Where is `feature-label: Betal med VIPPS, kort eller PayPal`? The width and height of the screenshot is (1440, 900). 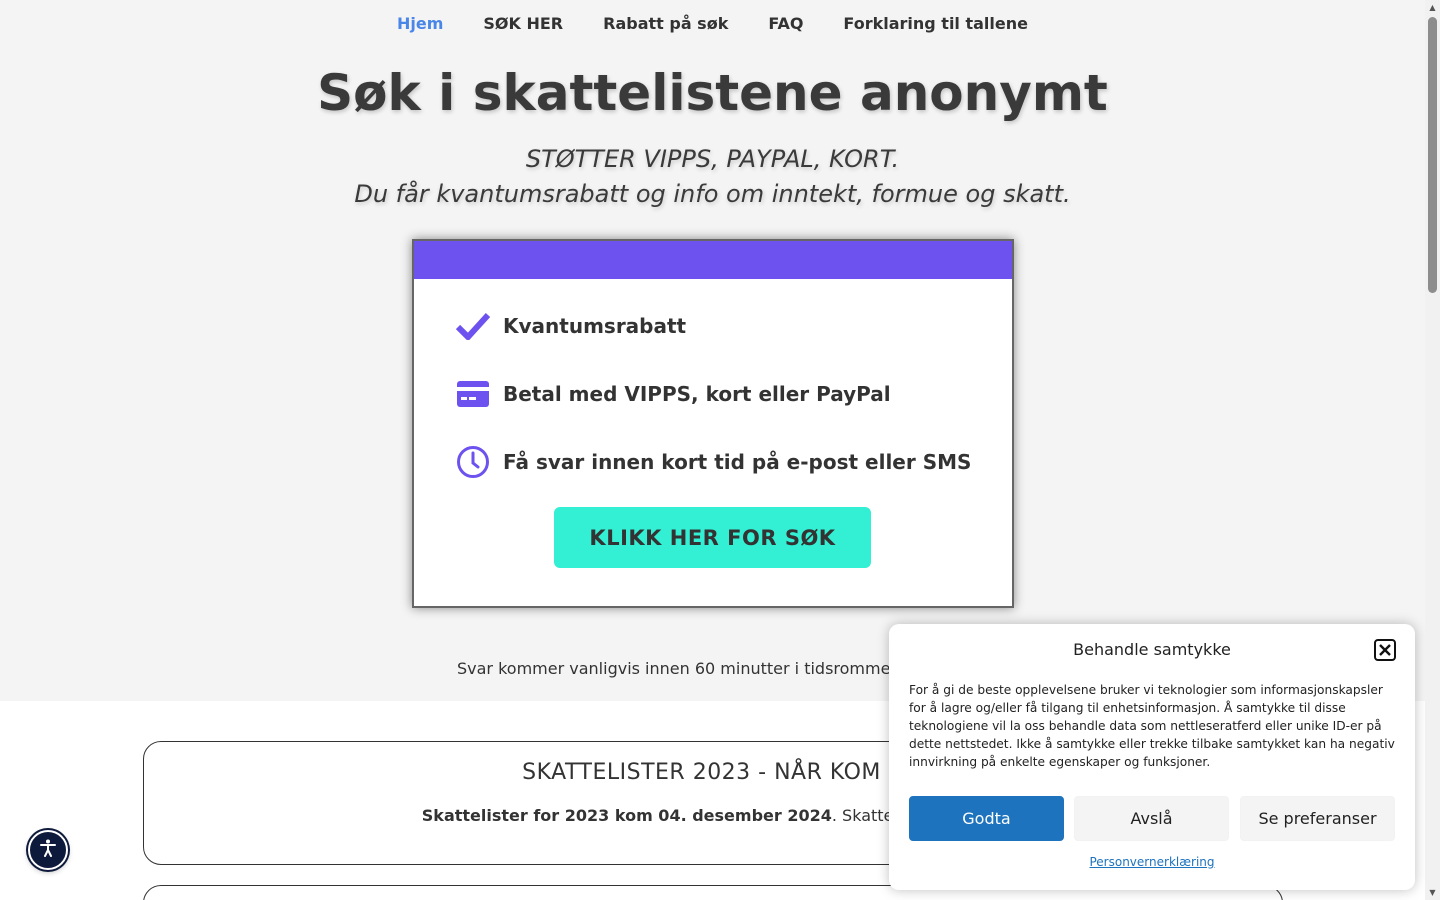
feature-label: Betal med VIPPS, kort eller PayPal is located at coordinates (697, 394).